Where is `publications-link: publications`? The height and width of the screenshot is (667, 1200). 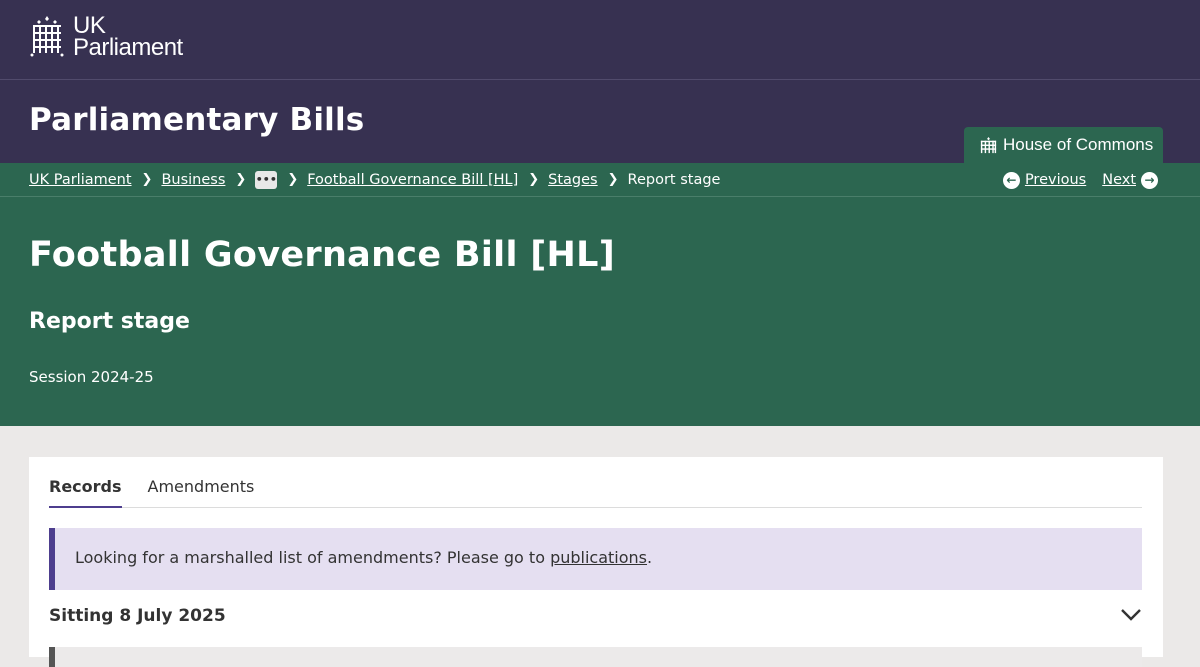
publications-link: publications is located at coordinates (598, 557).